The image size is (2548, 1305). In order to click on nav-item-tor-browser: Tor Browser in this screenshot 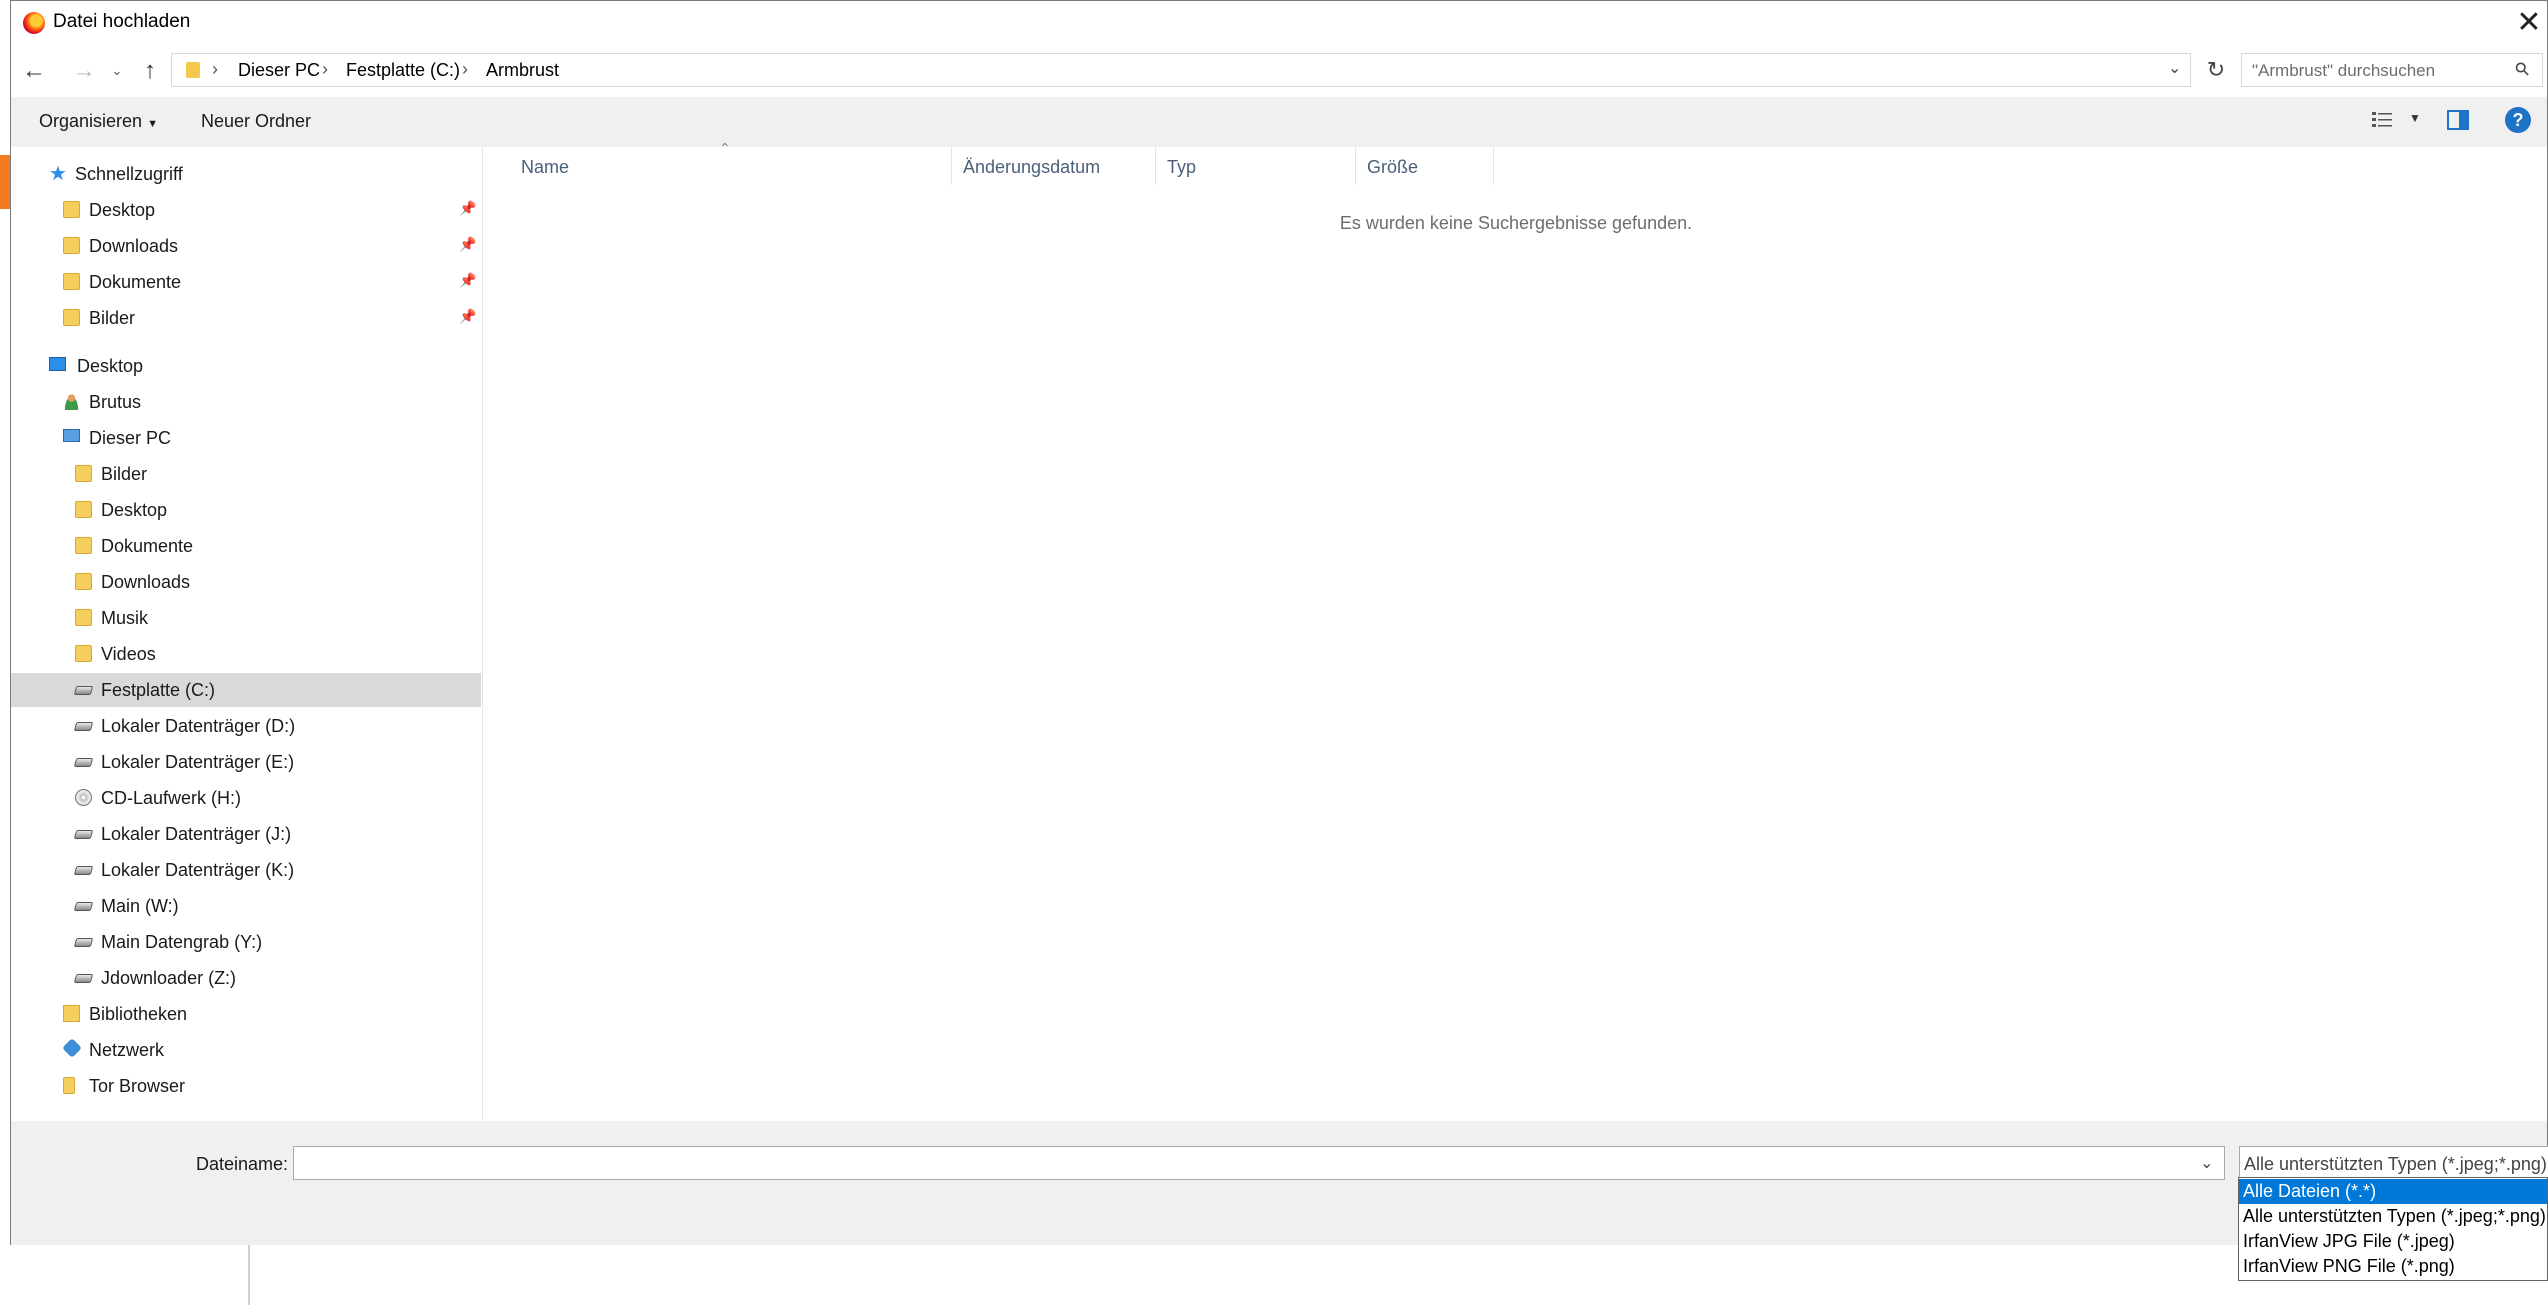, I will do `click(246, 1086)`.